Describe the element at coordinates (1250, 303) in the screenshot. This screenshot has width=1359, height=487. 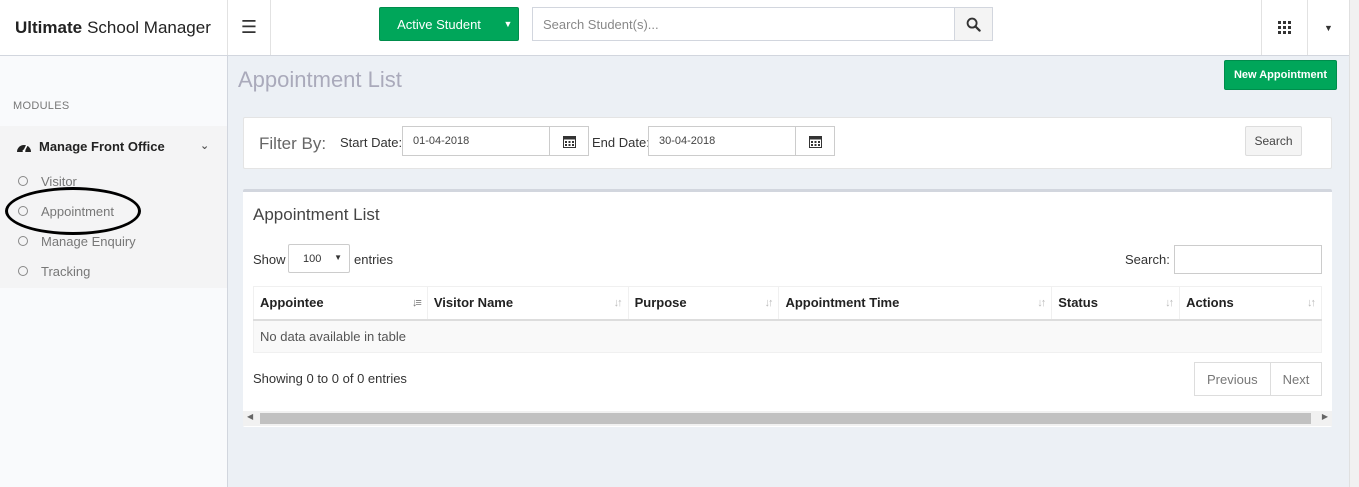
I see `column-header-actions: Actions ↓↑` at that location.